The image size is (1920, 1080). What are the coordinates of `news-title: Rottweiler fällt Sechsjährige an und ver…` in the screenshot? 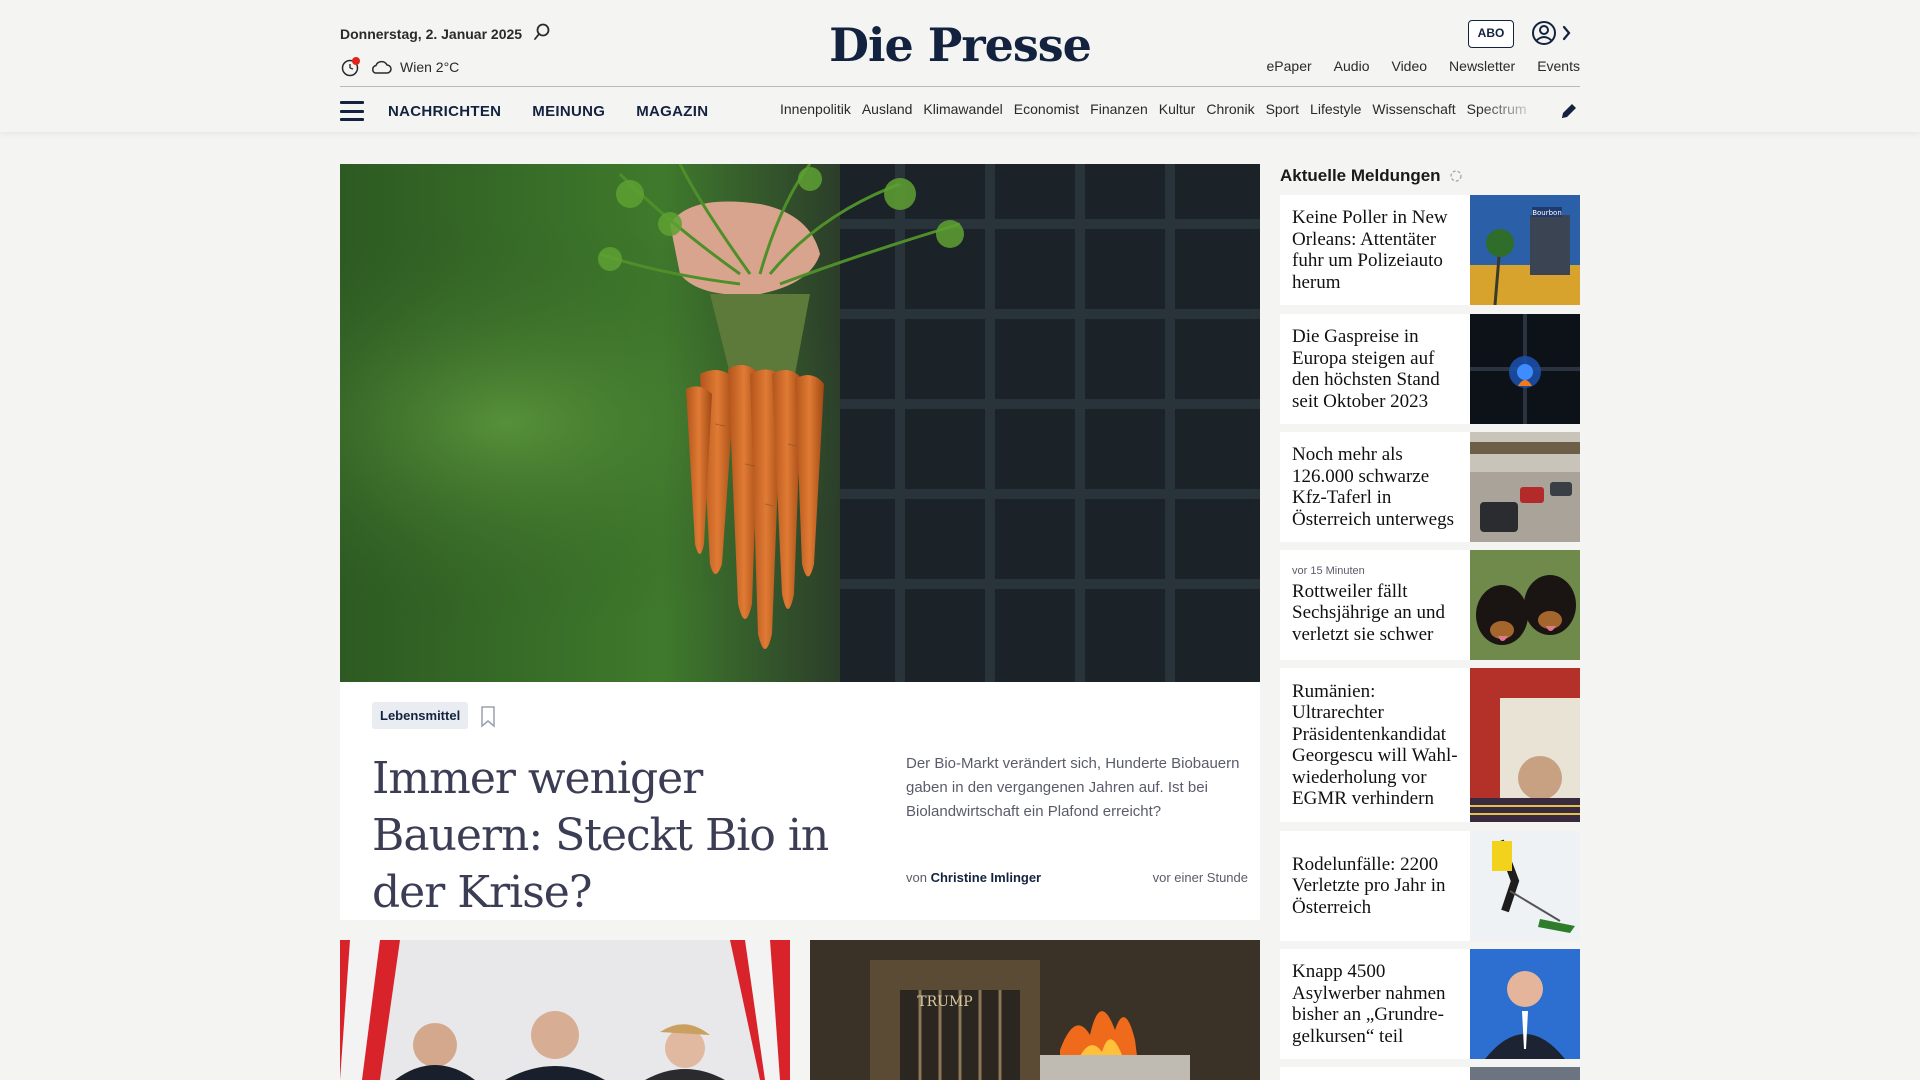 It's located at (1369, 612).